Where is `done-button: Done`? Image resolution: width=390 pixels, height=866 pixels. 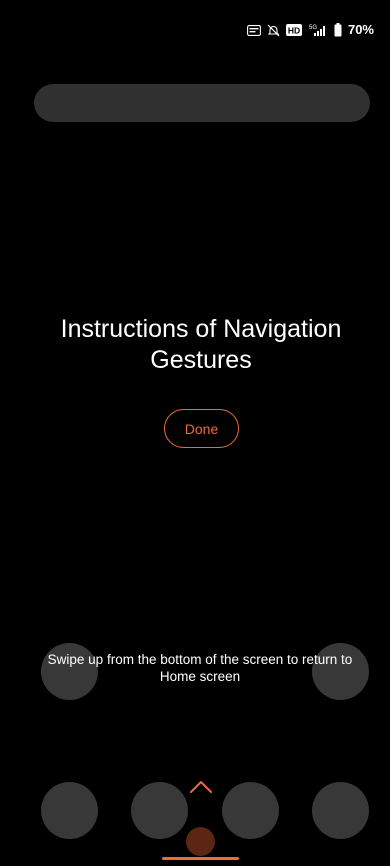
done-button: Done is located at coordinates (201, 428).